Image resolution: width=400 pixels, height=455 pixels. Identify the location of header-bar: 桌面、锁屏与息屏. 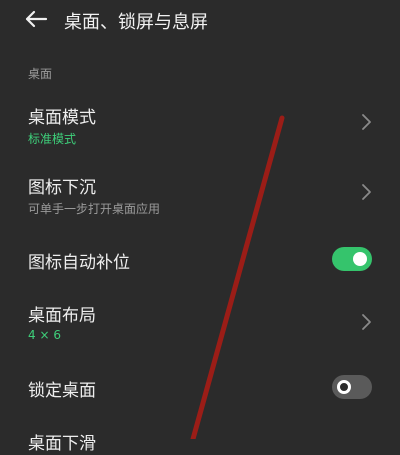
(200, 20).